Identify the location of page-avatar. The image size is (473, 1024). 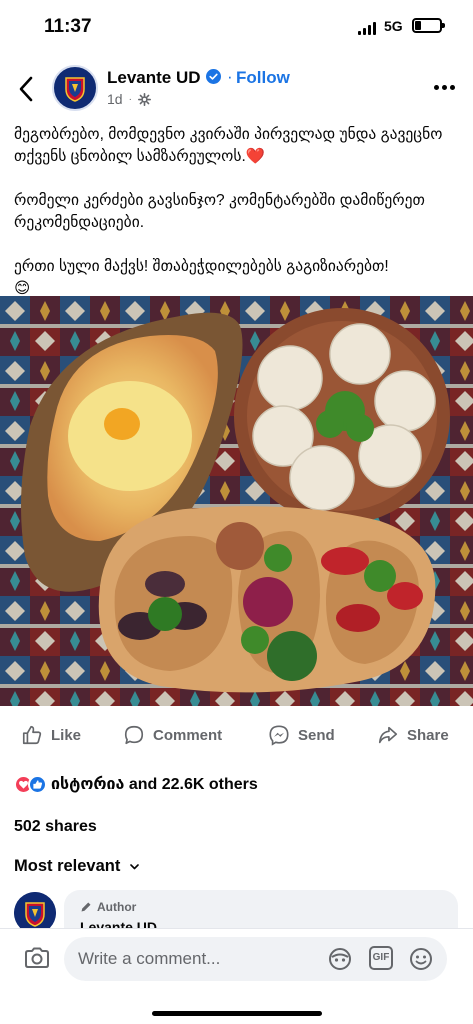
(75, 88).